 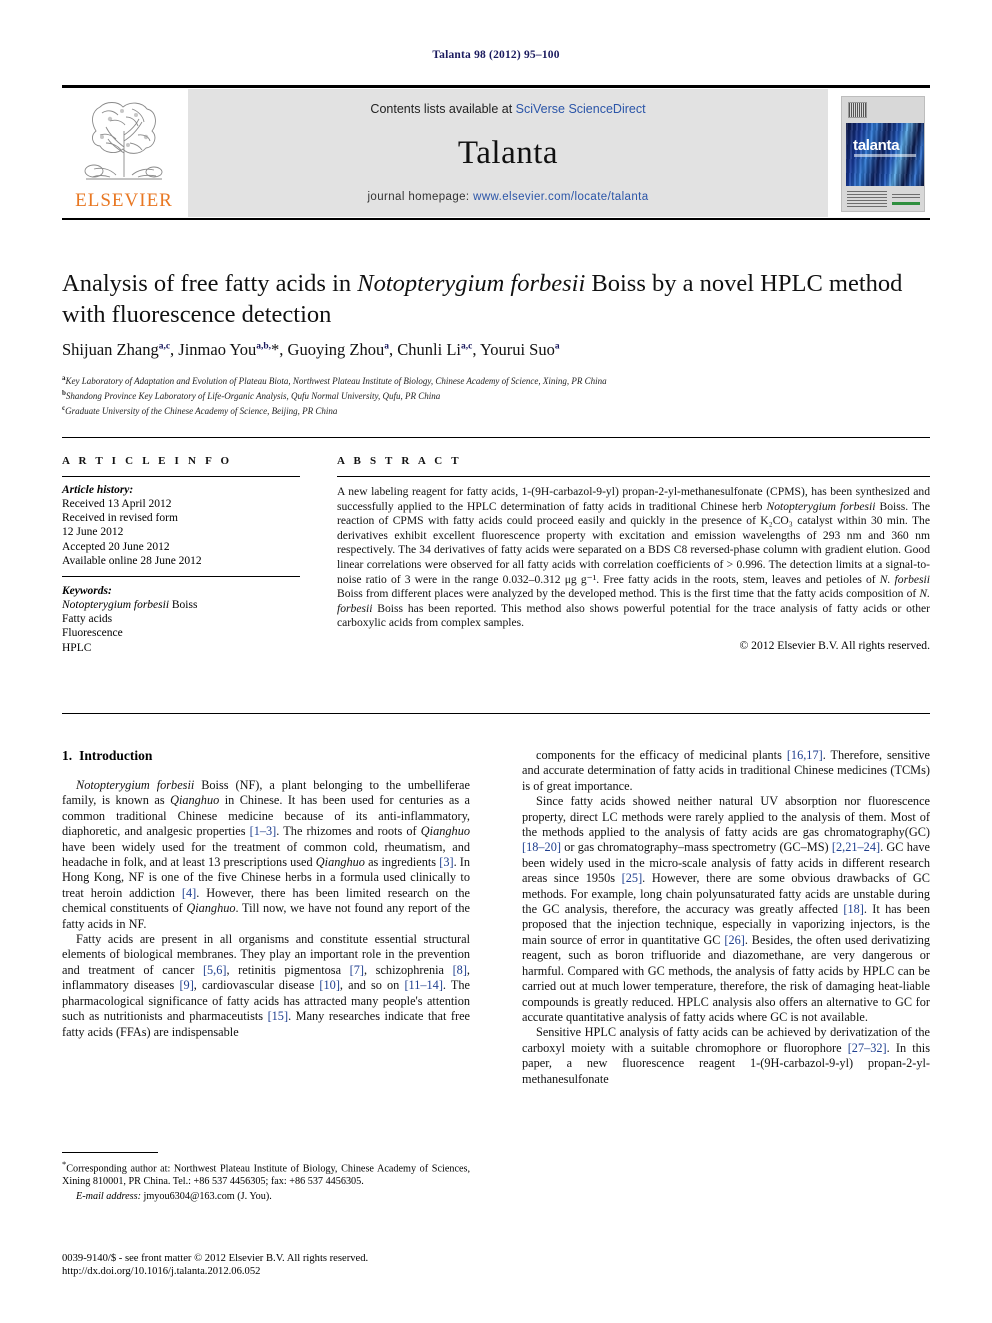 What do you see at coordinates (399, 461) in the screenshot?
I see `abstract-heading: A B S T R A C T` at bounding box center [399, 461].